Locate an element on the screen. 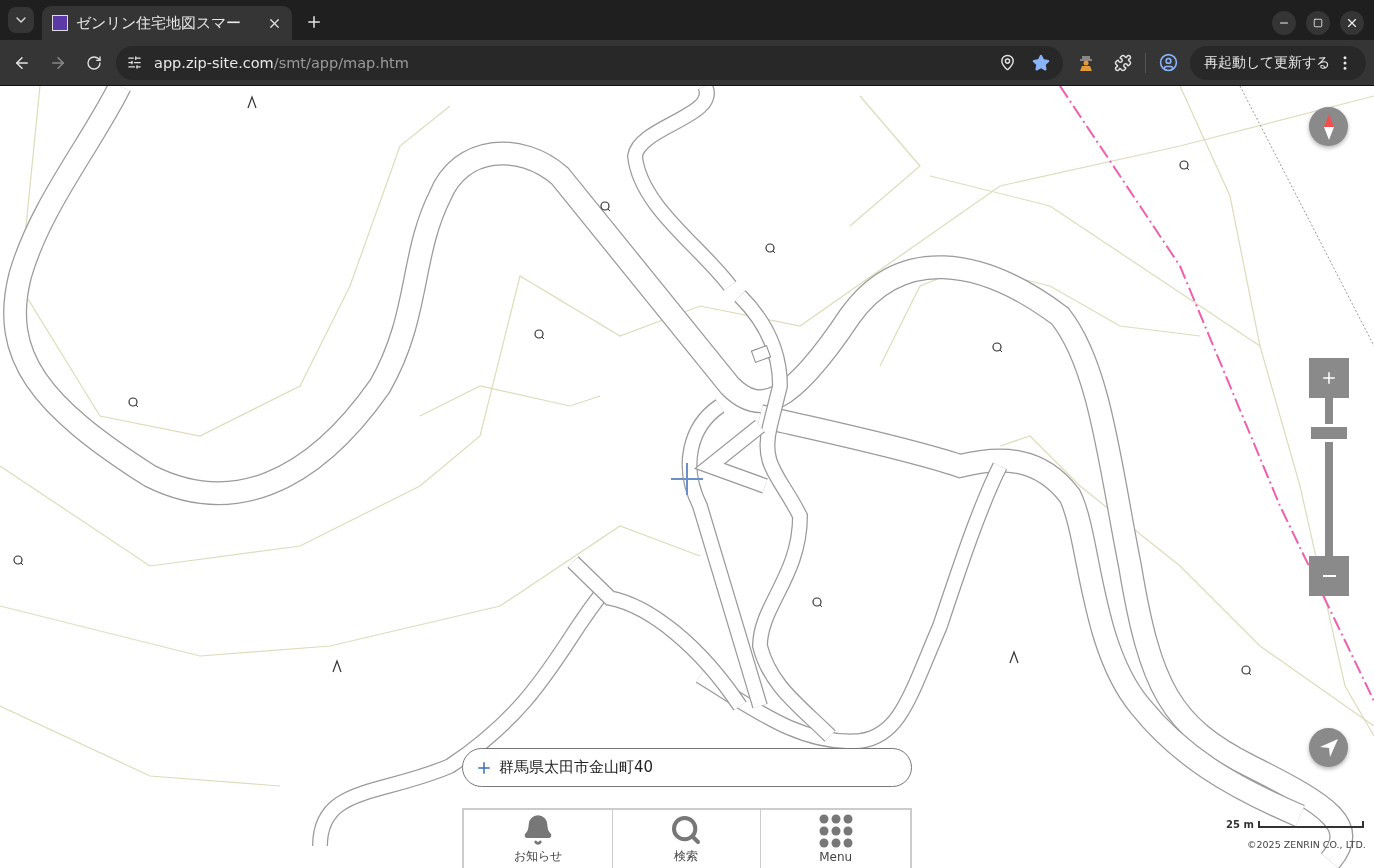  close-icon is located at coordinates (1352, 23).